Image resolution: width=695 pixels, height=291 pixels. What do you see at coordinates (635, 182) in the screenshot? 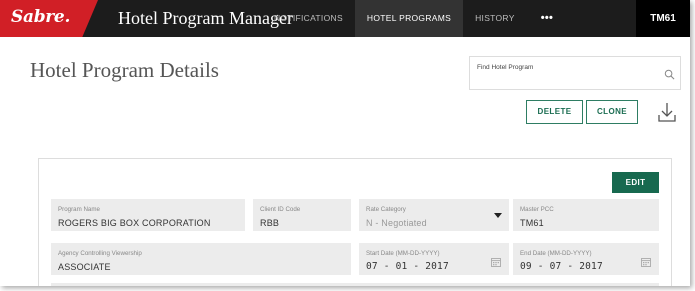
I see `edit-button: EDIT` at bounding box center [635, 182].